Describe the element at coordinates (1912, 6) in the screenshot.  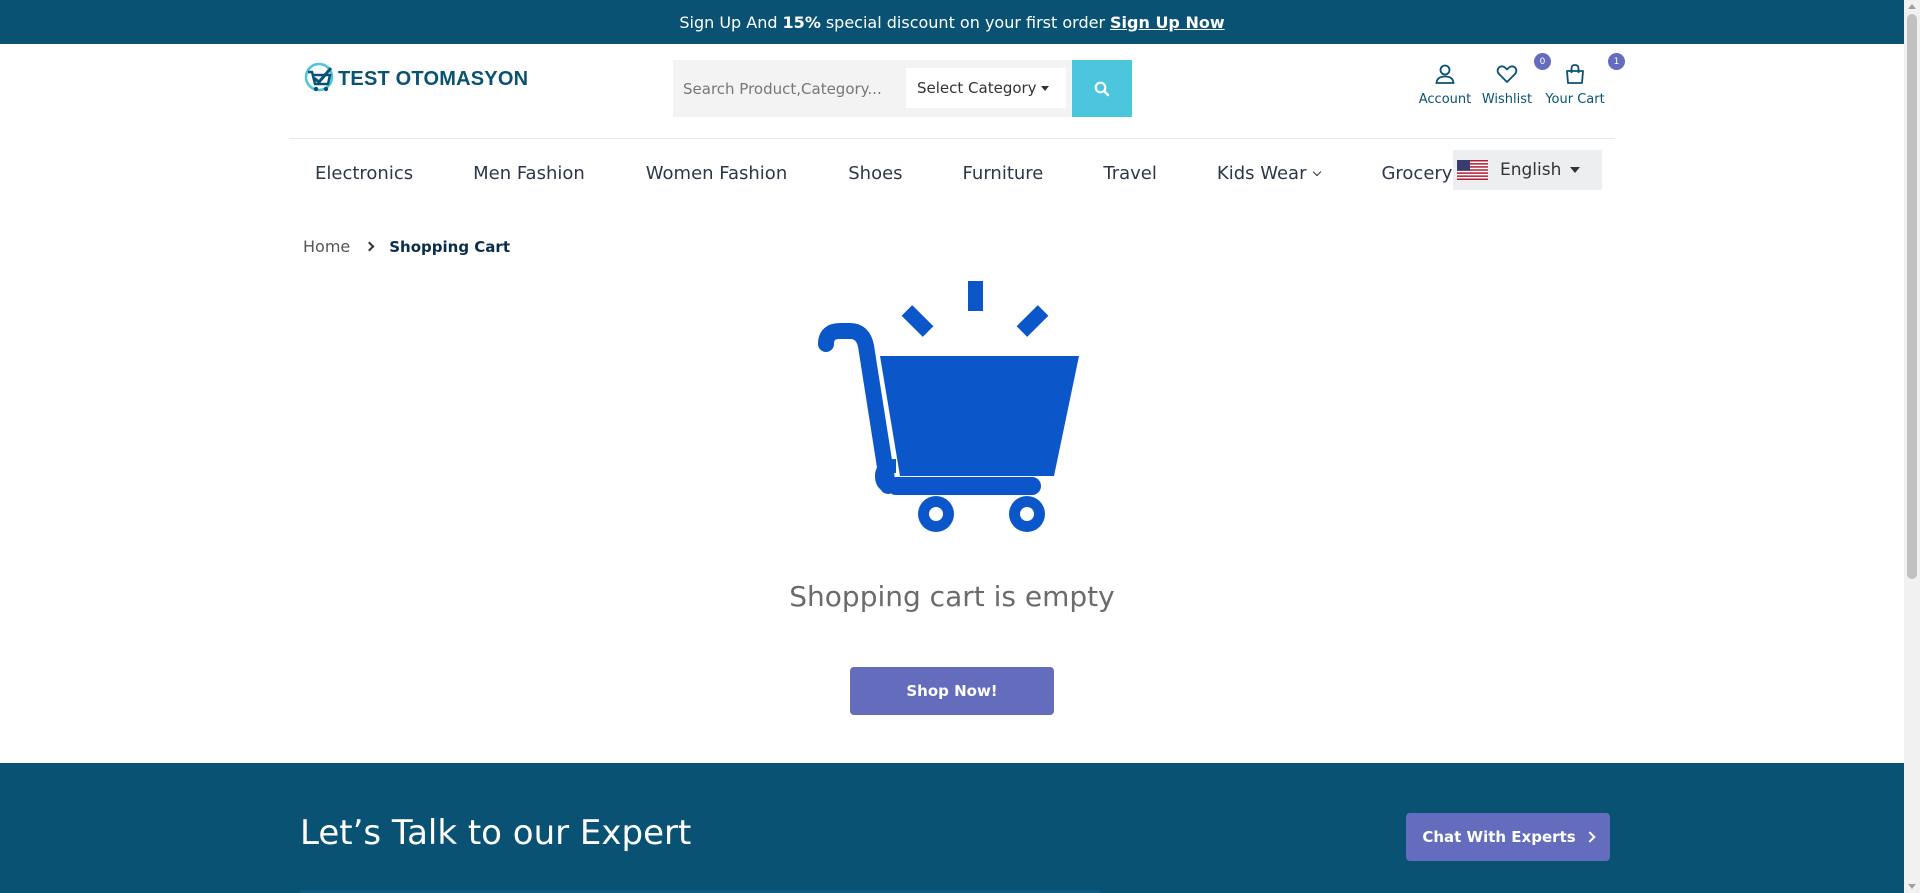
I see `scroll-up-icon` at that location.